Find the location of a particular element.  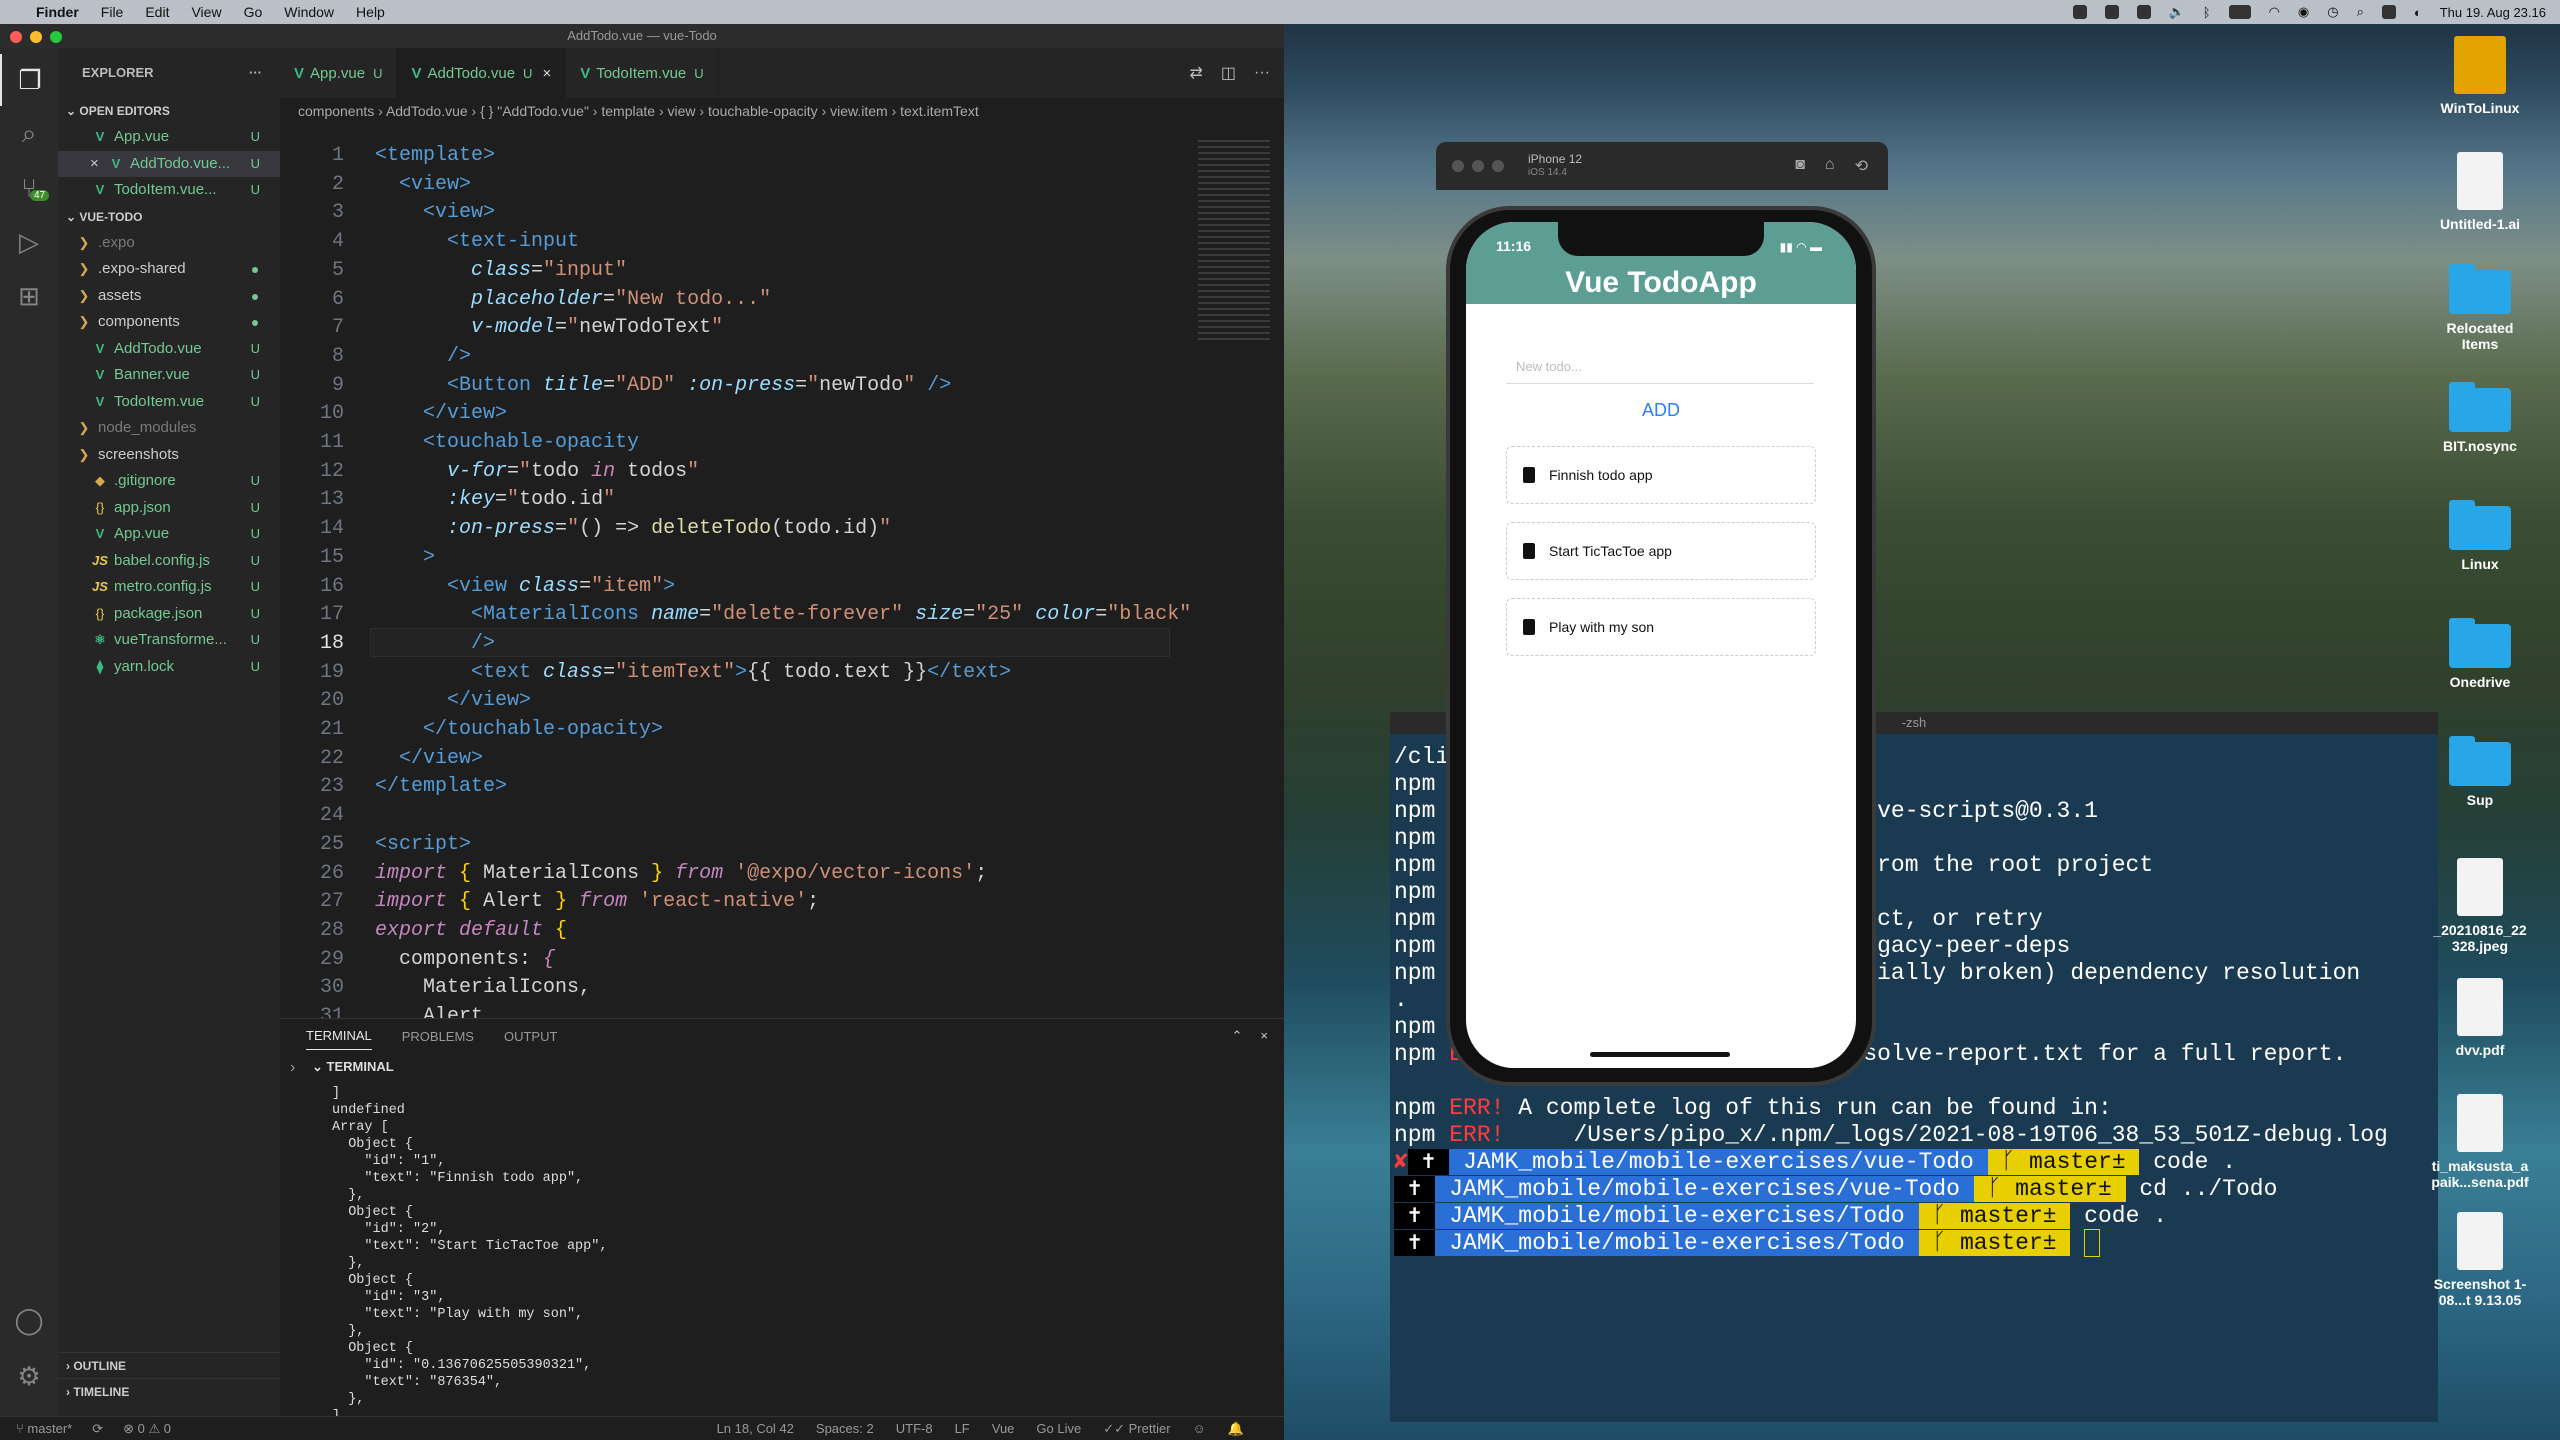

screenshot-icon: ◙ is located at coordinates (1800, 166).